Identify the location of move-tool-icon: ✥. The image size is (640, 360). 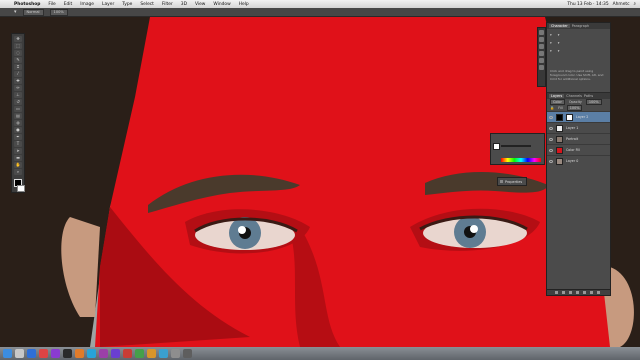
(18, 39).